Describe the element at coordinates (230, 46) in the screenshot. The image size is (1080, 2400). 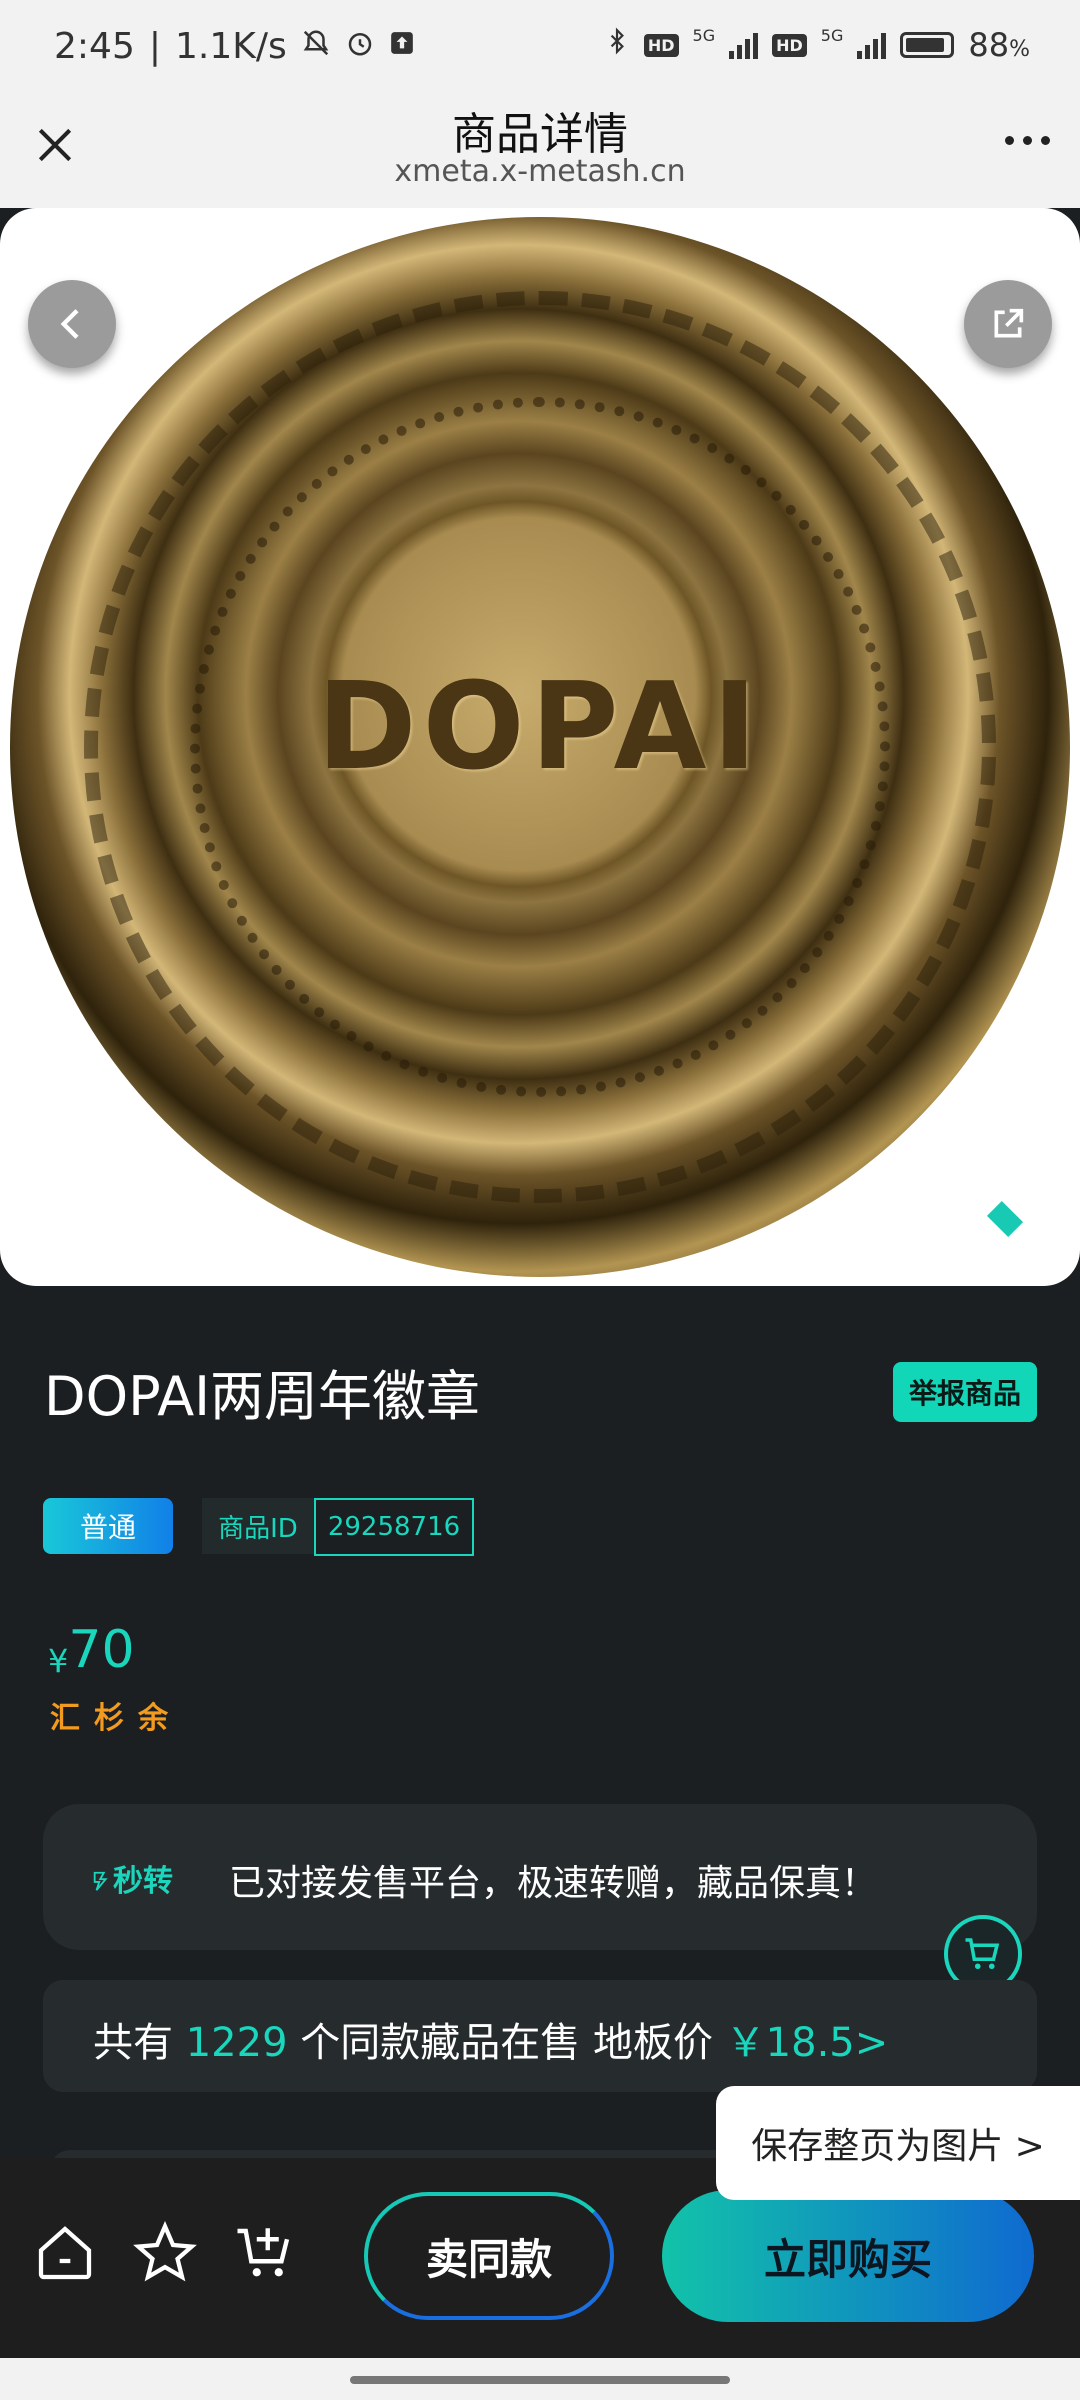
I see `status-speed: 1.1K/s` at that location.